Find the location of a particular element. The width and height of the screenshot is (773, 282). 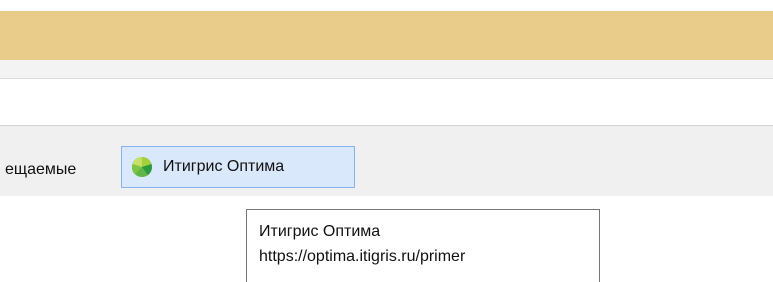

tooltip-title: Итигрис Оптима is located at coordinates (320, 231).